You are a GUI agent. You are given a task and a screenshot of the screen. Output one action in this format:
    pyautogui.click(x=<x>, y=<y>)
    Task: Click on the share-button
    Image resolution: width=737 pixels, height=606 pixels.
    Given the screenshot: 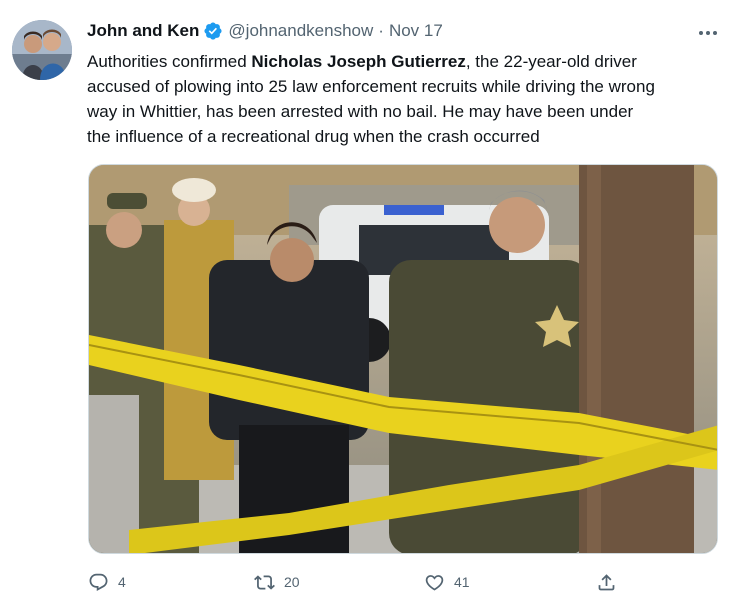 What is the action you would take?
    pyautogui.click(x=606, y=582)
    